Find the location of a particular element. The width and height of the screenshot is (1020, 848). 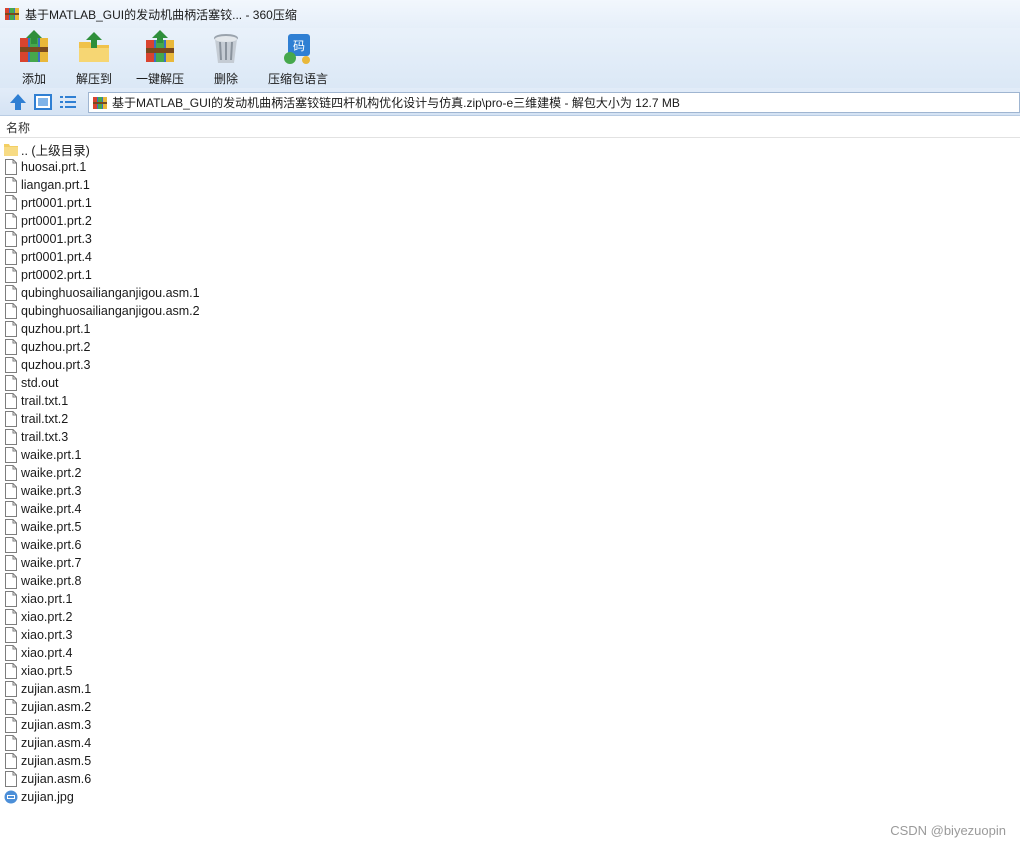

file-row: trail.txt.1 is located at coordinates (510, 401).